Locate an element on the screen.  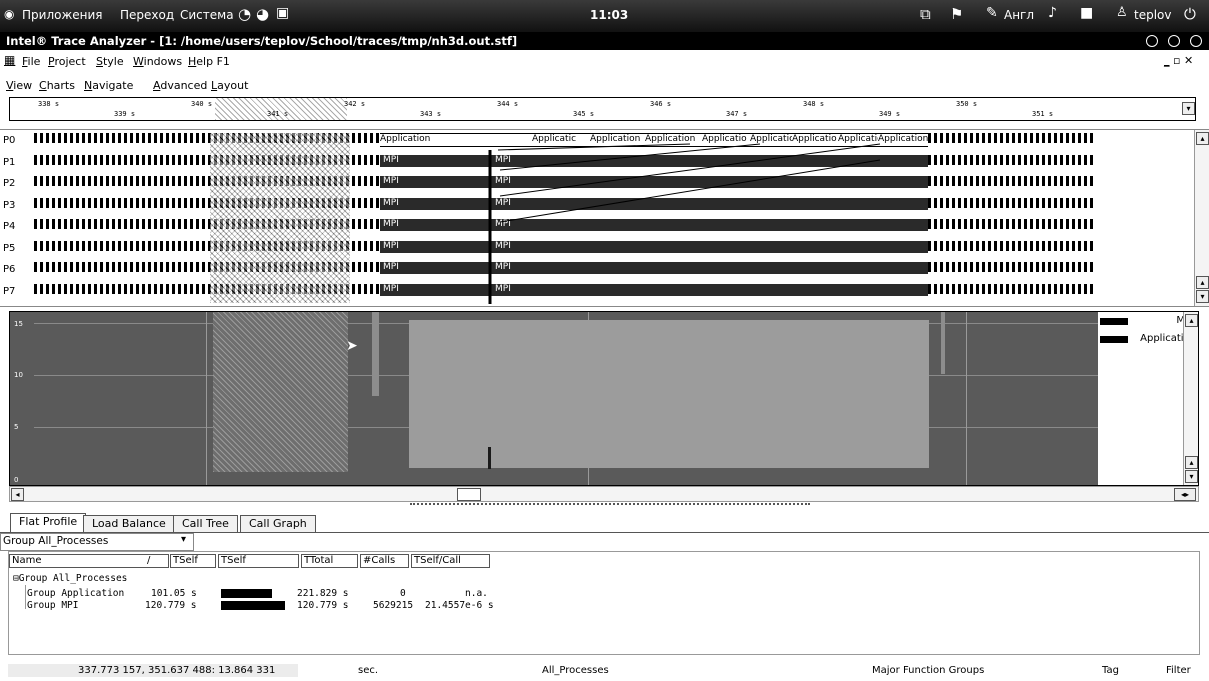
header-label: Name is located at coordinates (27, 560).